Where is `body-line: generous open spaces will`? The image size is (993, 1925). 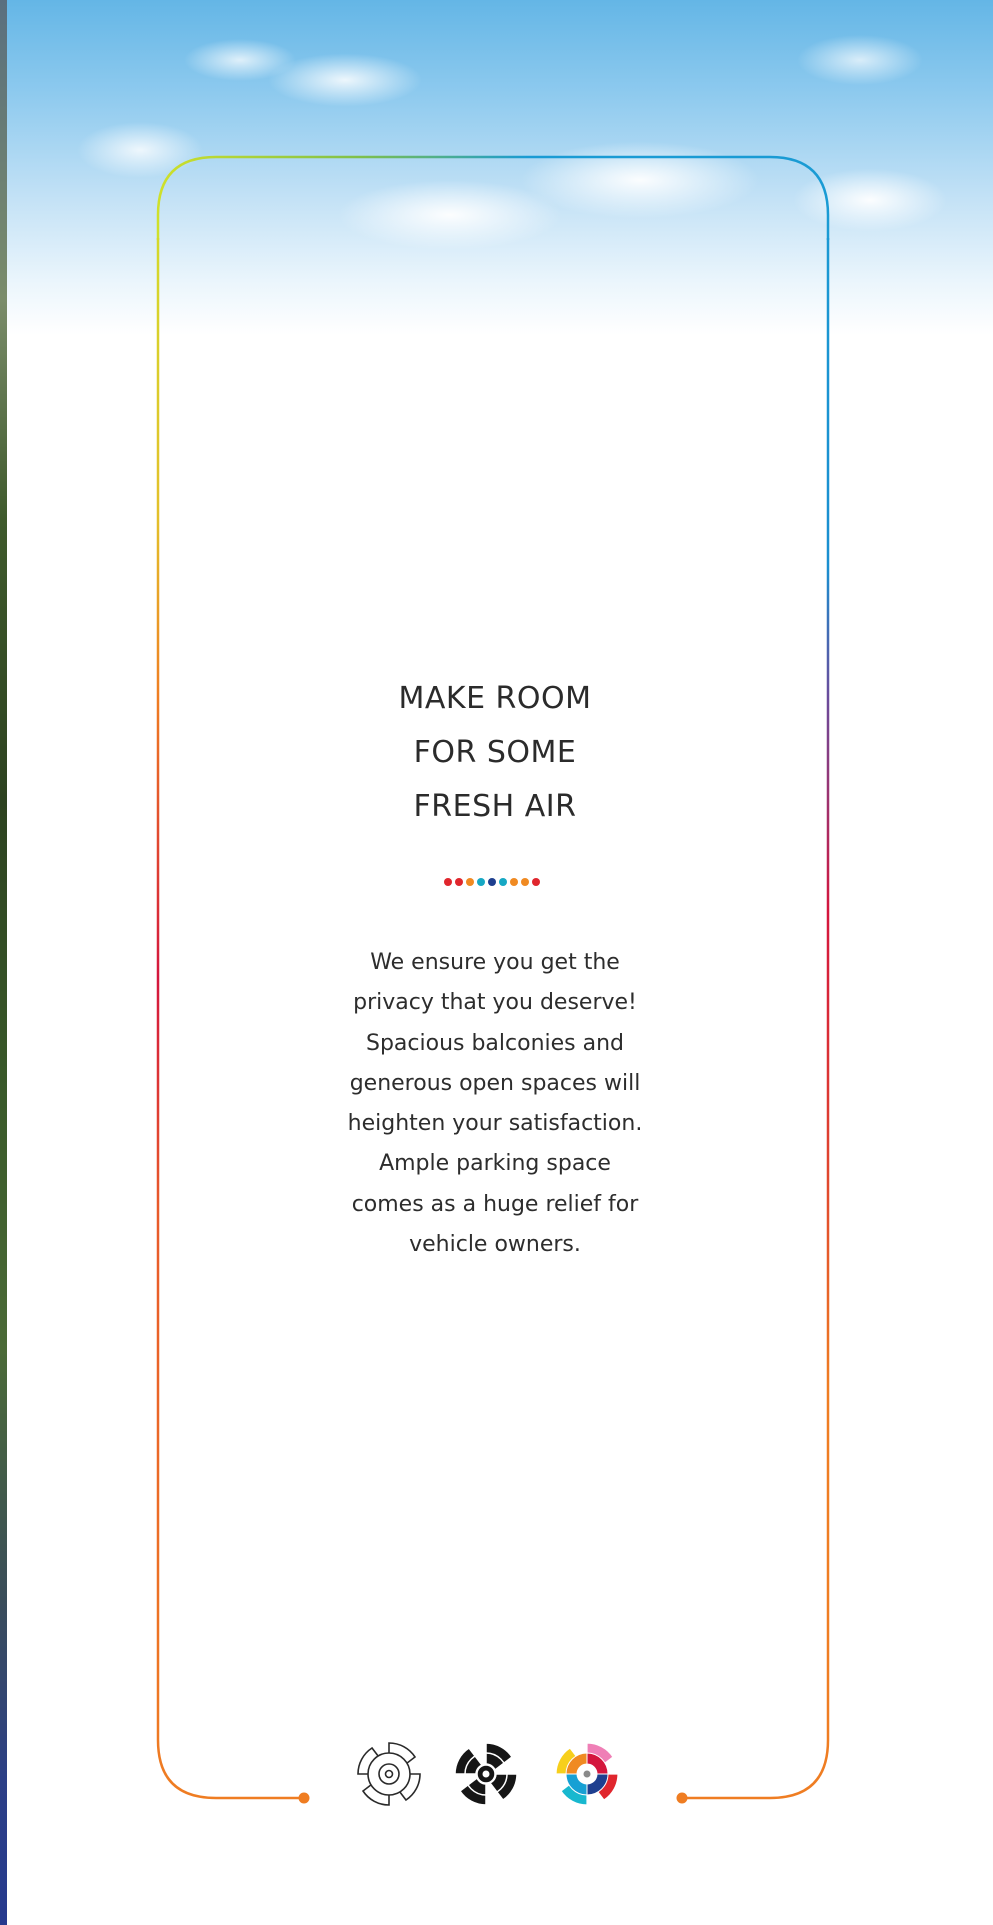
body-line: generous open spaces will is located at coordinates (495, 1083).